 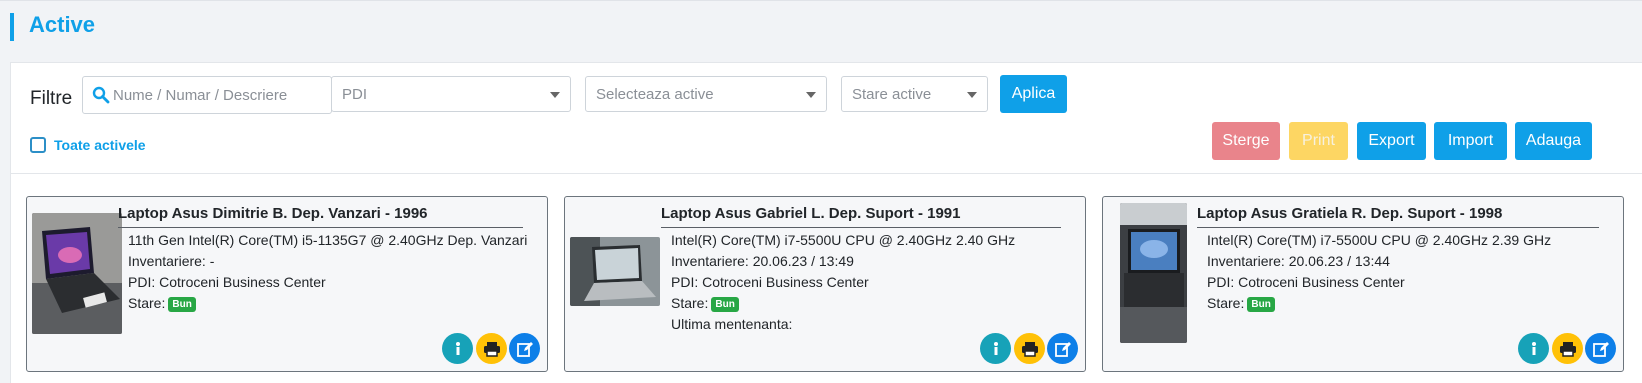 What do you see at coordinates (1246, 141) in the screenshot?
I see `delete-button: Sterge` at bounding box center [1246, 141].